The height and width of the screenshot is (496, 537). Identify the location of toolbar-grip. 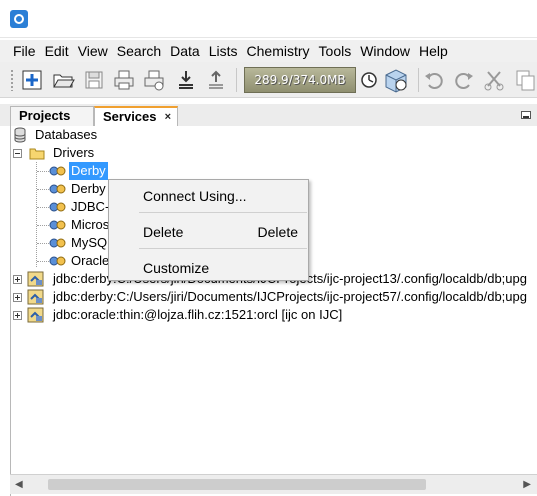
(12, 80).